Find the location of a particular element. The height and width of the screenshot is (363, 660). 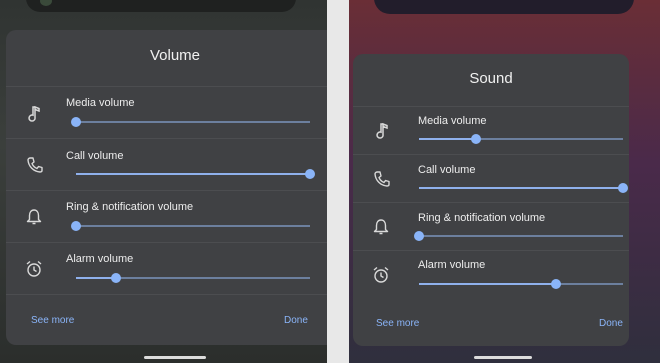

footer-divider is located at coordinates (166, 294).